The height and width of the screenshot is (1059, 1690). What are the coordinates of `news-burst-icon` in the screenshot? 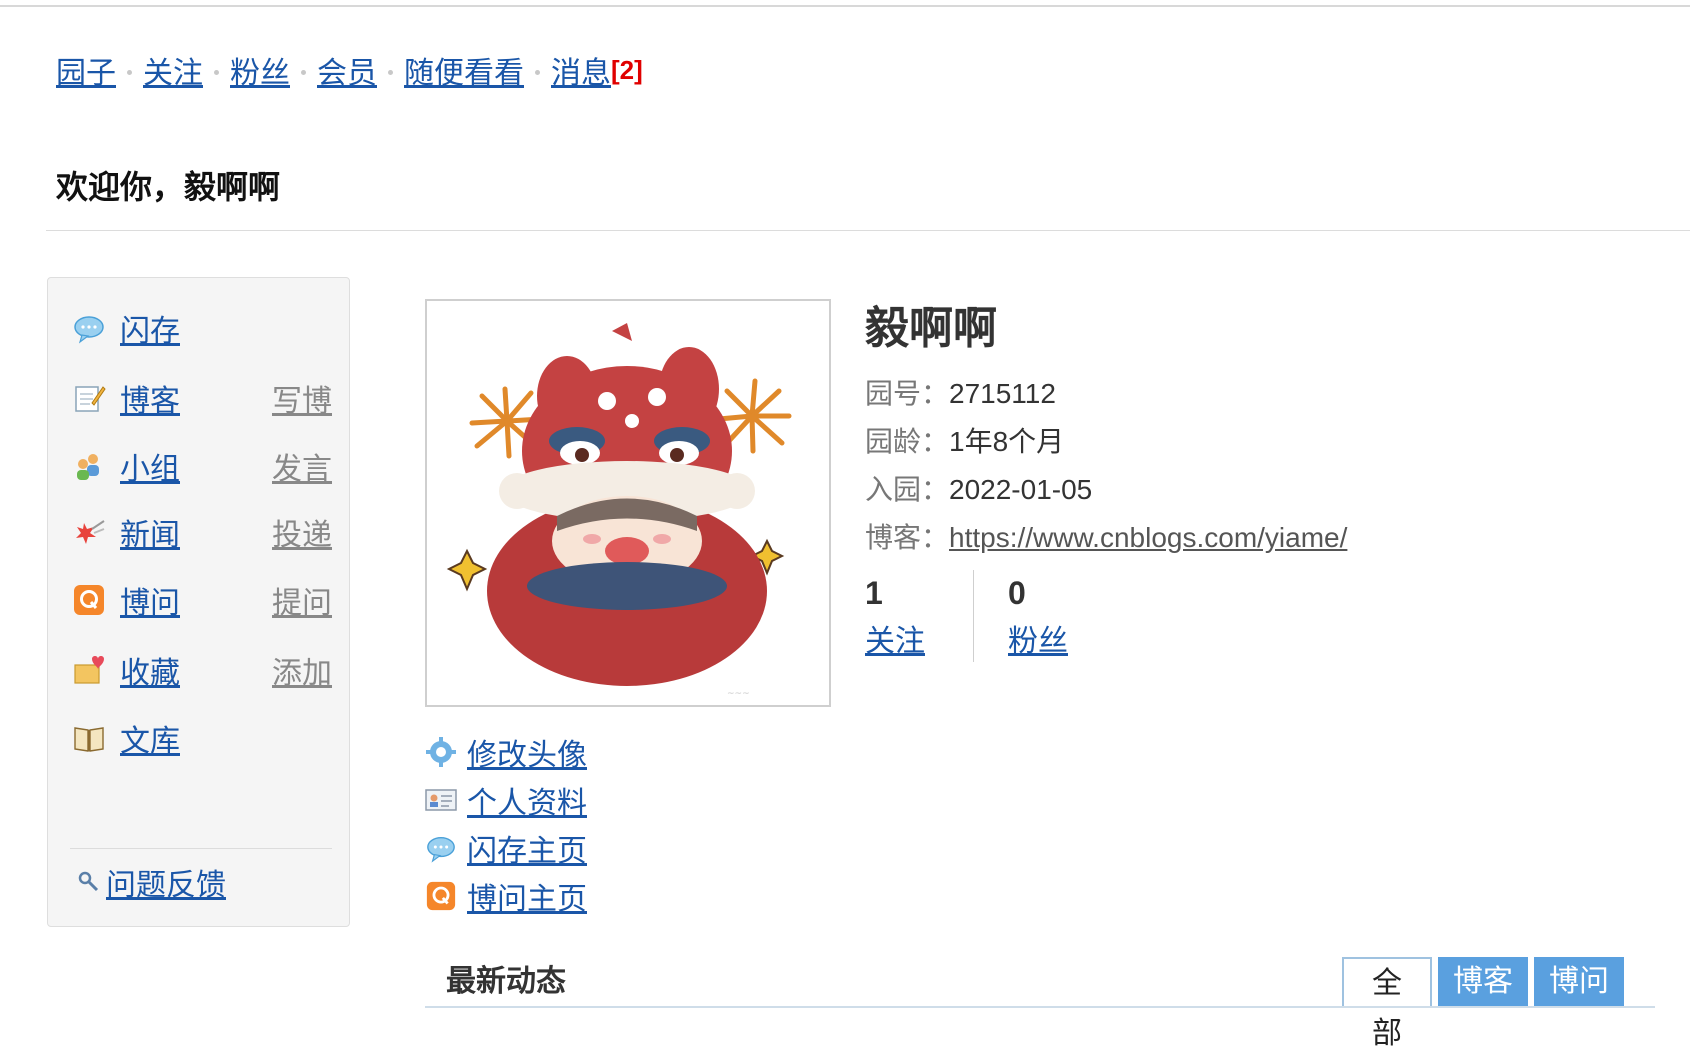 It's located at (90, 532).